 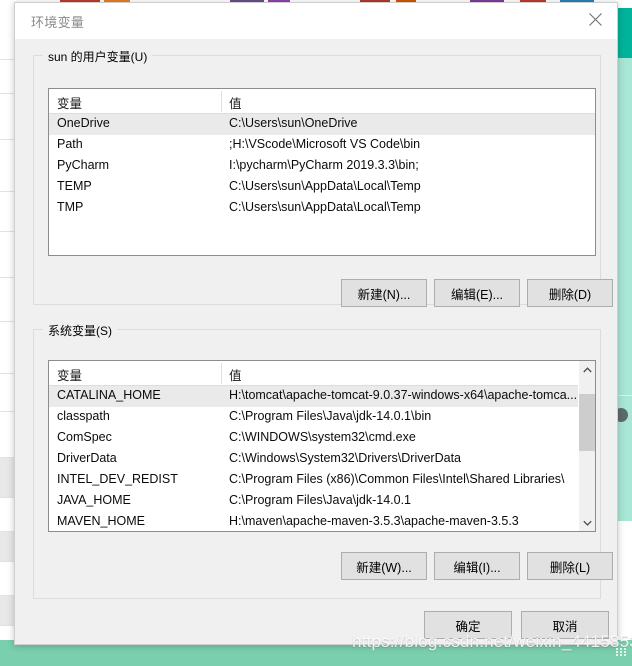 I want to click on chevron-up-icon, so click(x=587, y=369).